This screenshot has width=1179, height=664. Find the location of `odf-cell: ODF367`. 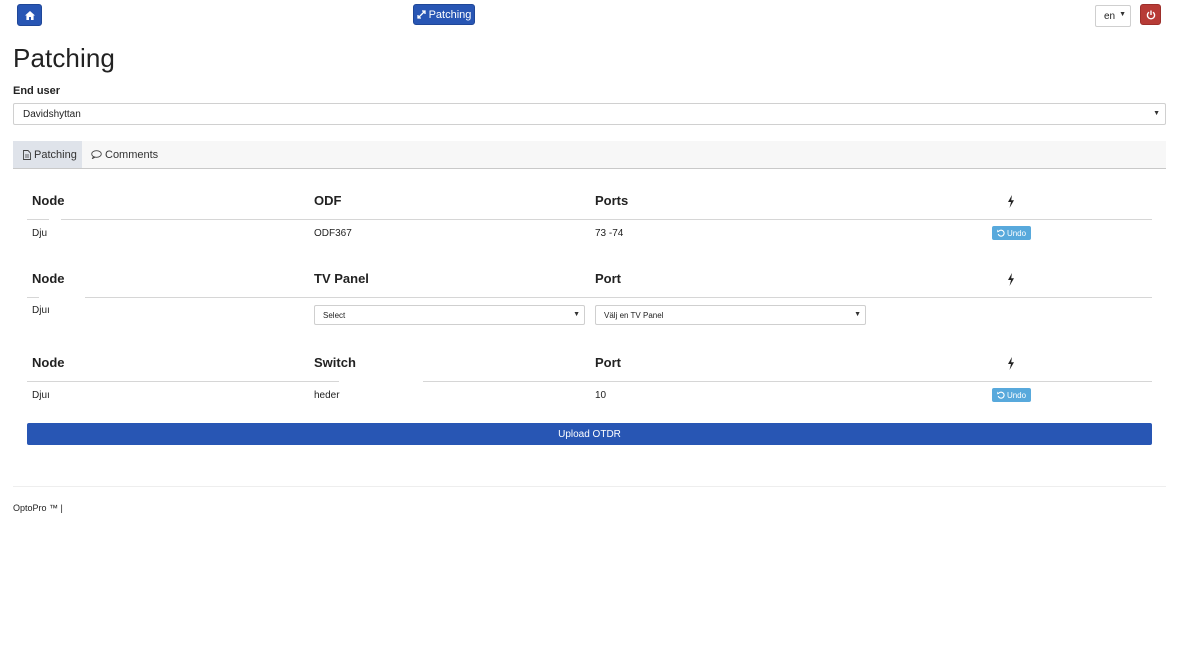

odf-cell: ODF367 is located at coordinates (333, 233).